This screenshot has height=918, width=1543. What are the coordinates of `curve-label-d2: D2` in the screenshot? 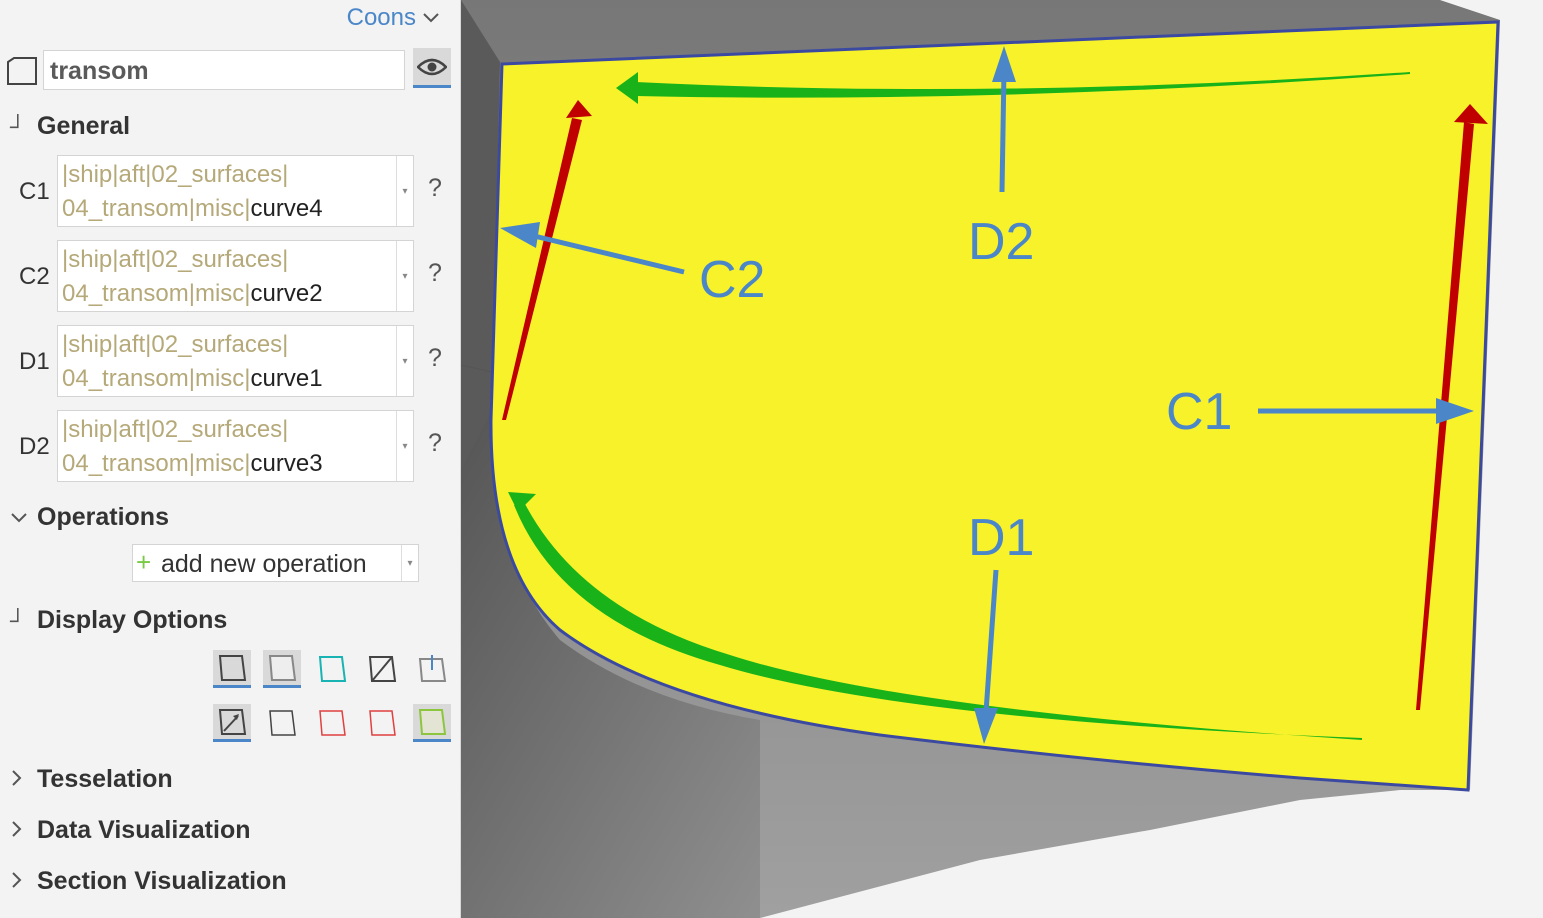 It's located at (34, 446).